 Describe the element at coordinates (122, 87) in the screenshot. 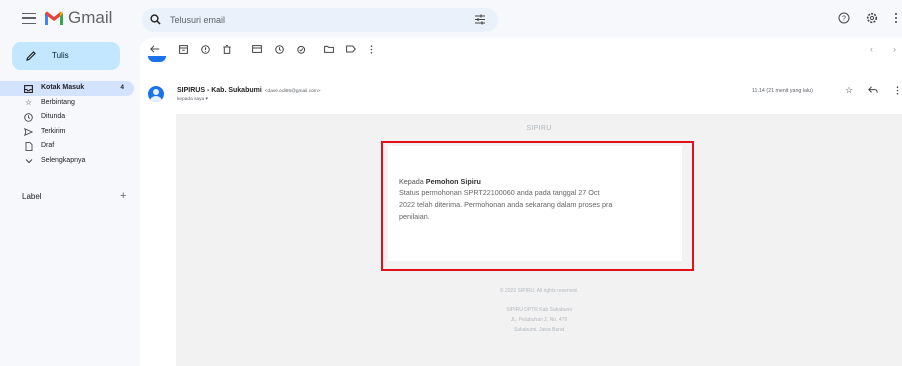

I see `unread-count: 4` at that location.